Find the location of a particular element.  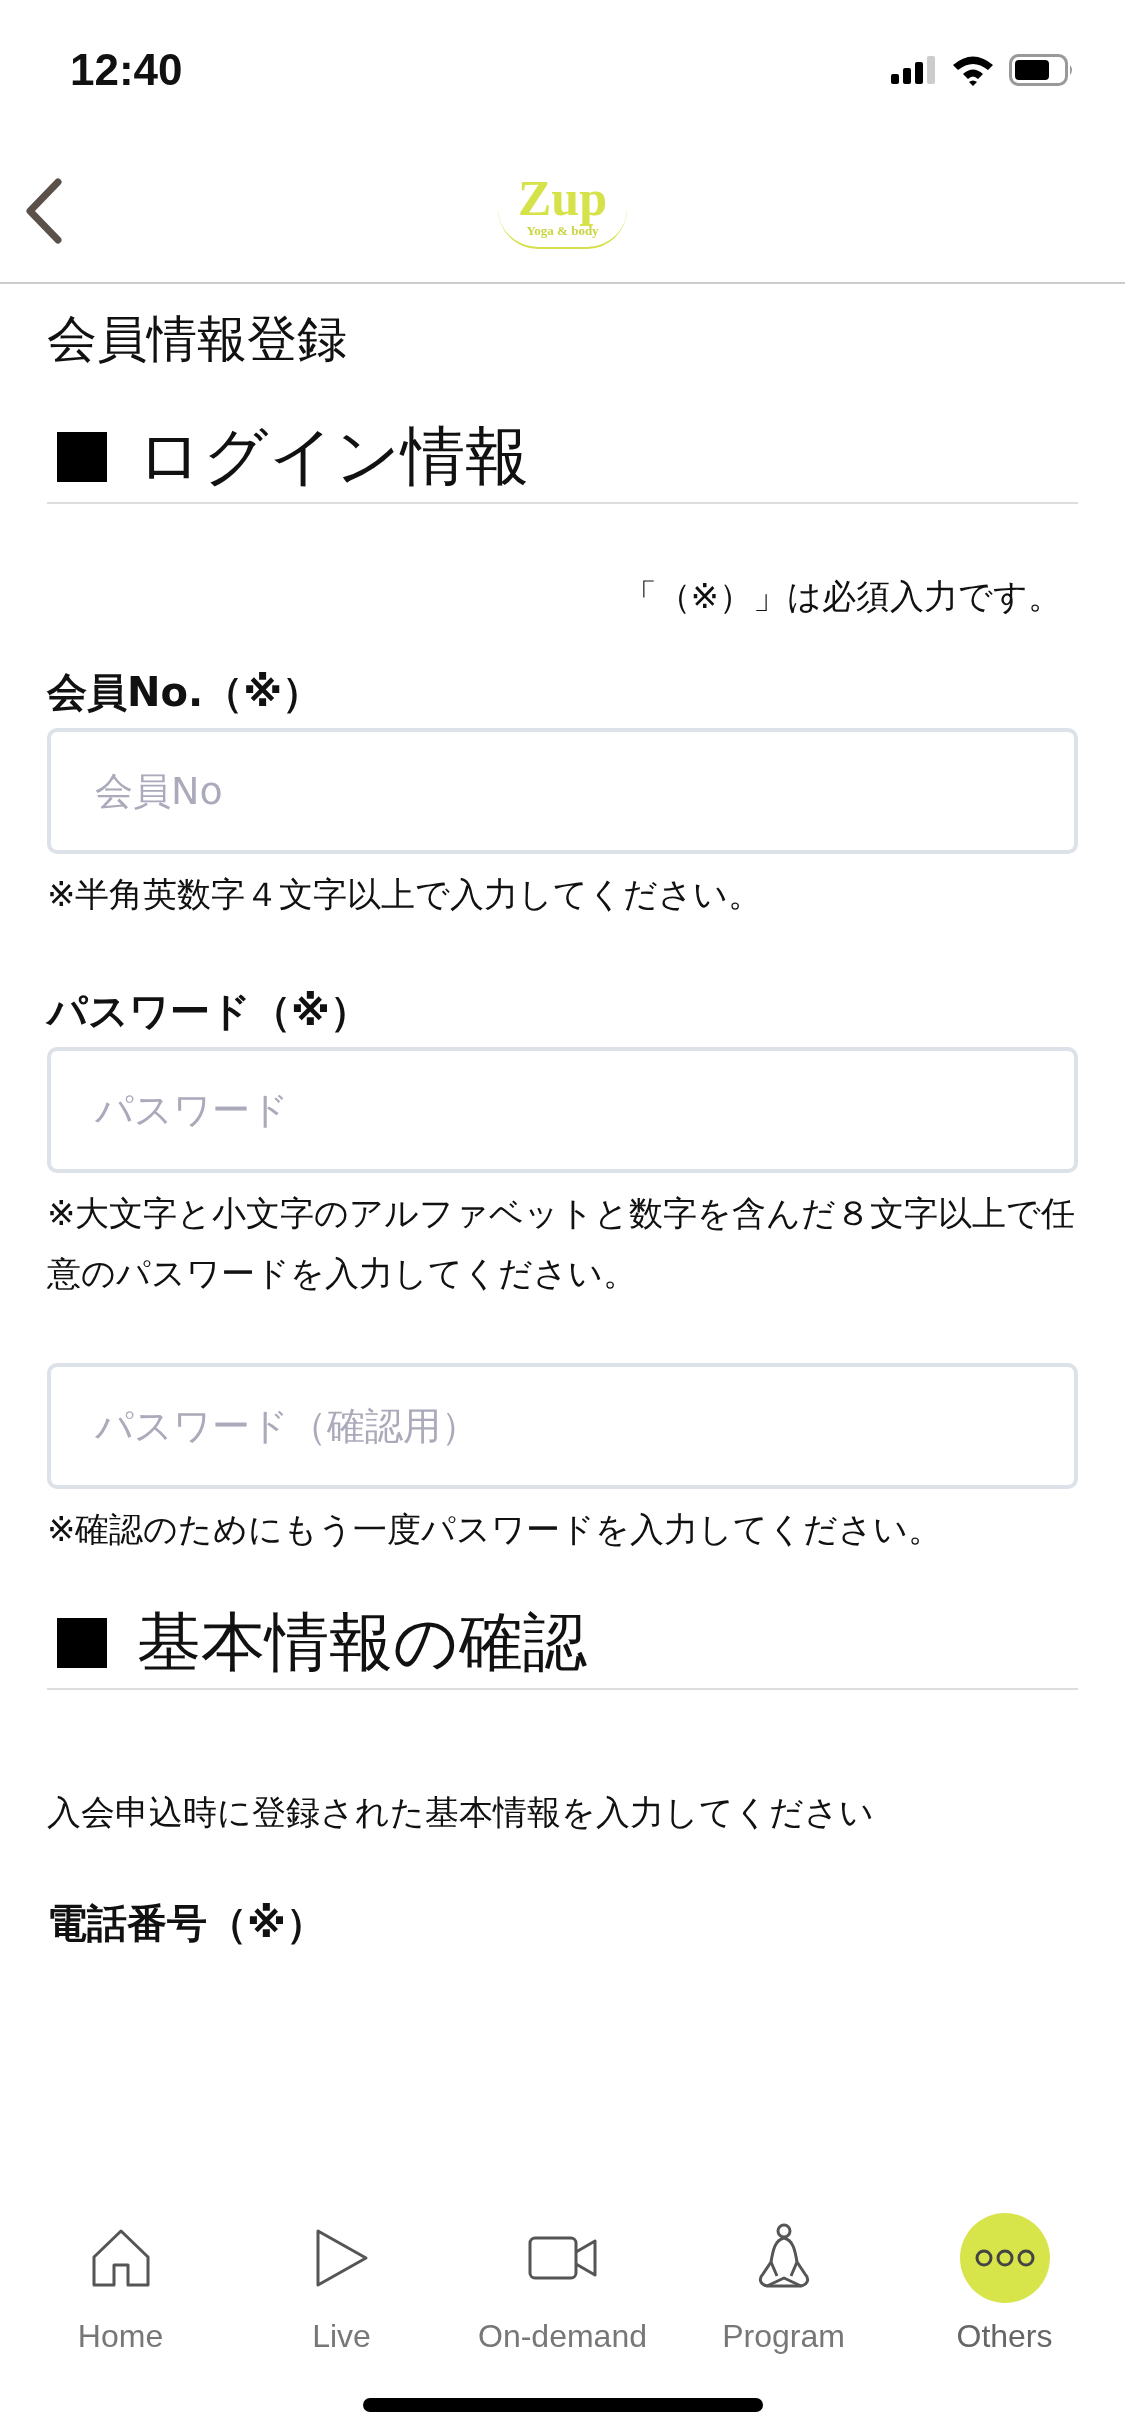

input-field: パスワード is located at coordinates (562, 1110).